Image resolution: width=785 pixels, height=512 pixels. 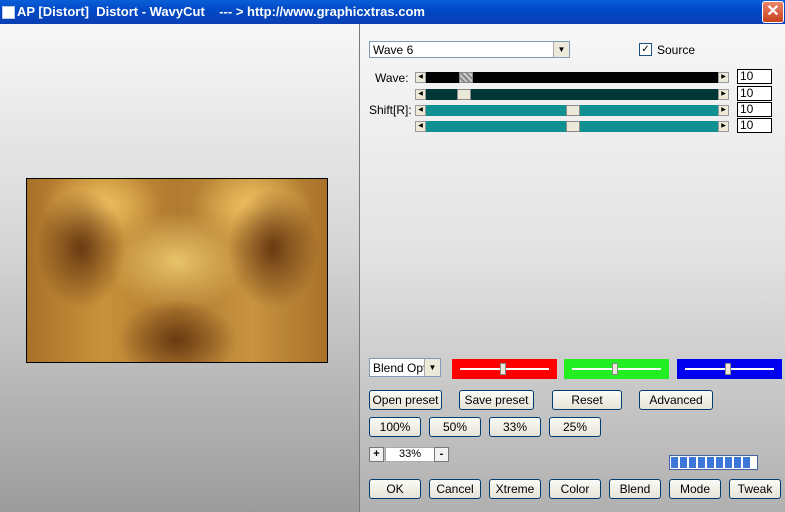 I want to click on shift-value-1: 10, so click(x=754, y=109).